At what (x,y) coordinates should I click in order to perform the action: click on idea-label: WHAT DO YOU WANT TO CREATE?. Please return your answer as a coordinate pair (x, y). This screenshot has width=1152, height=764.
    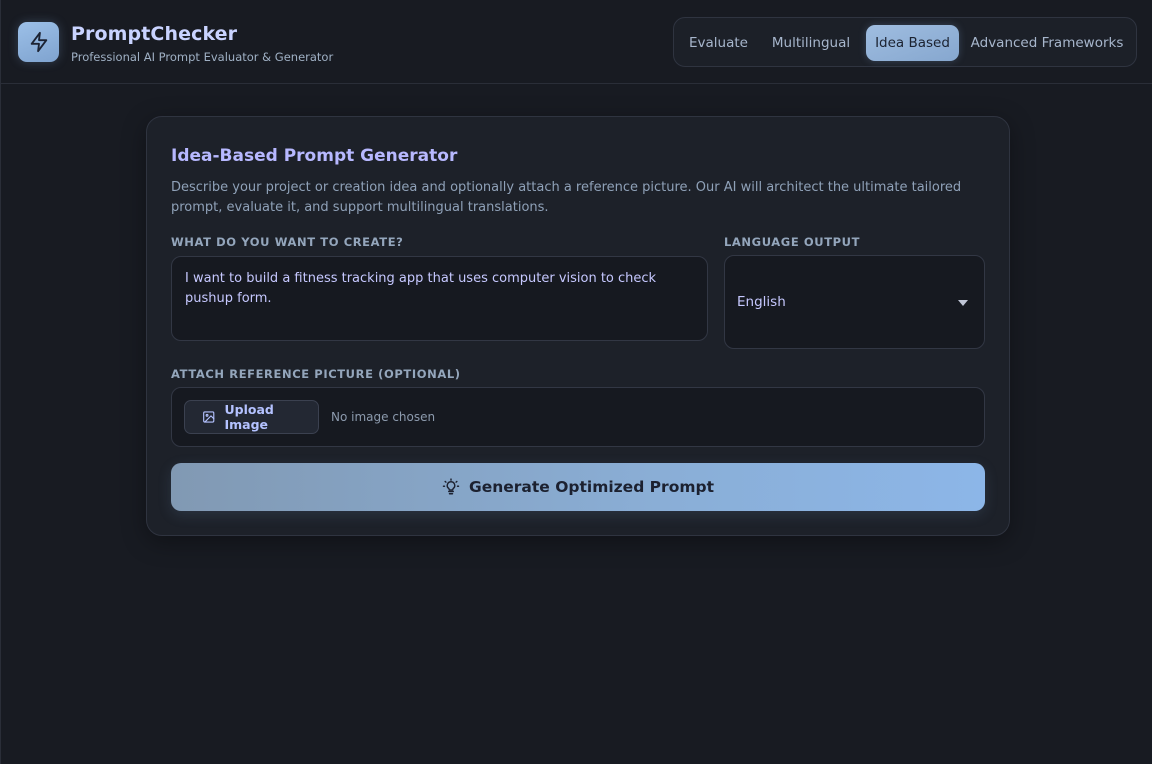
    Looking at the image, I should click on (287, 242).